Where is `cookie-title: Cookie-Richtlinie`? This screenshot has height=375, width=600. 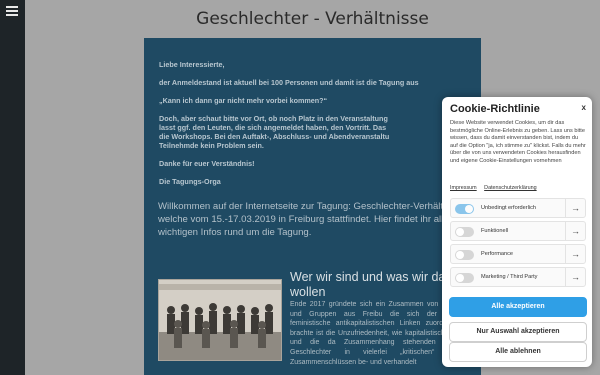
cookie-title: Cookie-Richtlinie is located at coordinates (495, 109).